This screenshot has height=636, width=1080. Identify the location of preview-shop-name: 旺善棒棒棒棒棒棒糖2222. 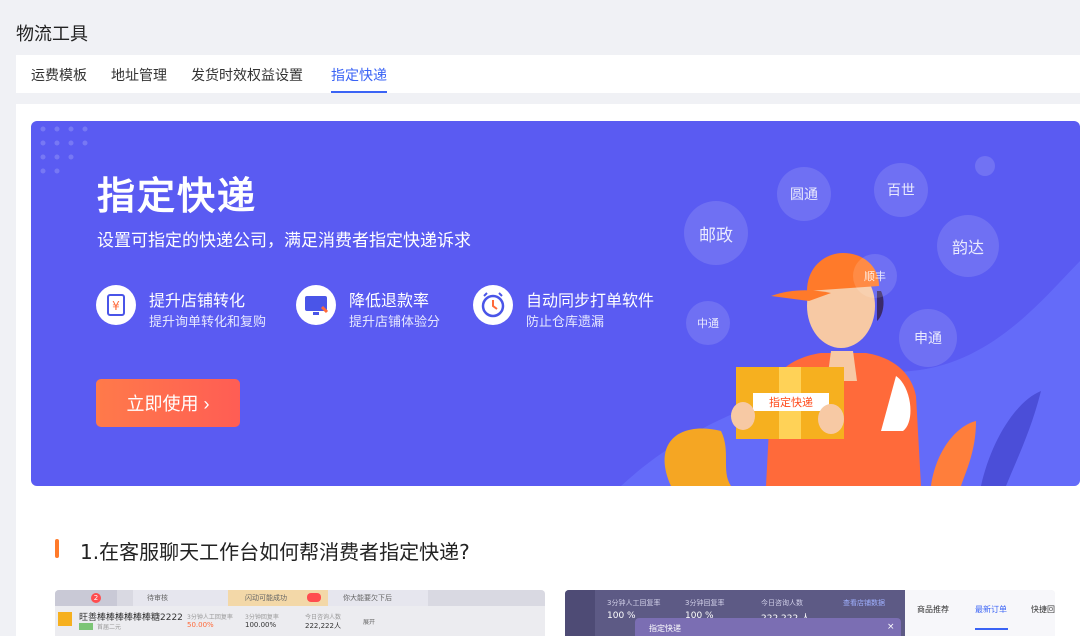
(131, 618).